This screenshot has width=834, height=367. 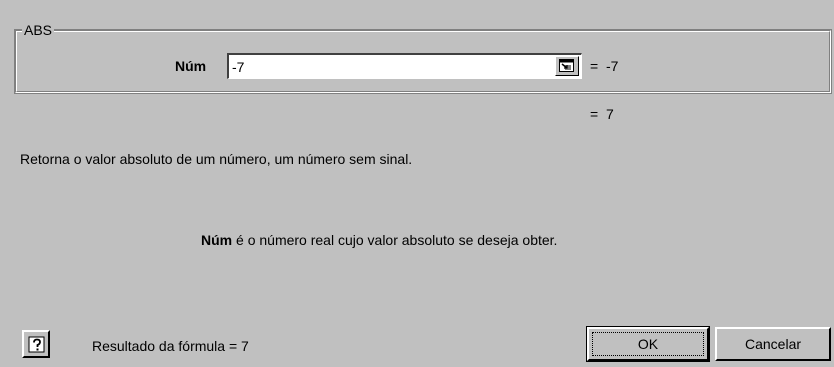 What do you see at coordinates (602, 114) in the screenshot?
I see `function-result: = 7` at bounding box center [602, 114].